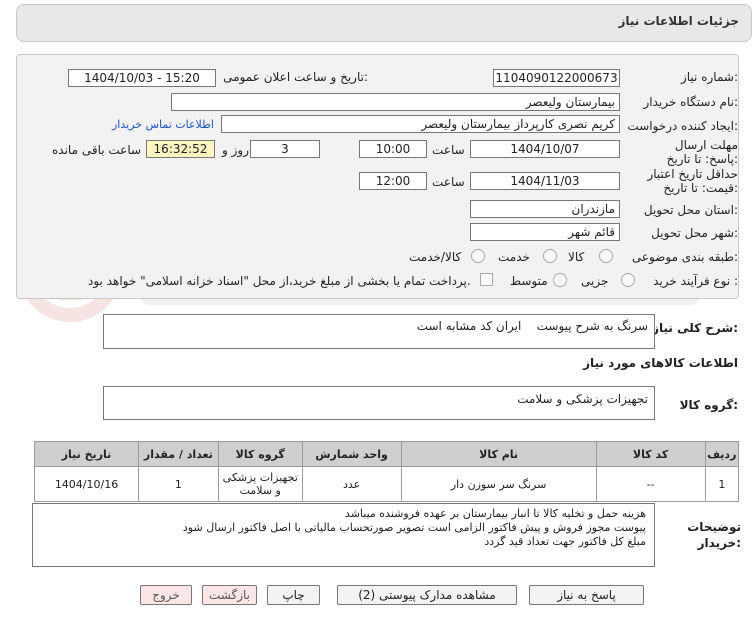  Describe the element at coordinates (384, 23) in the screenshot. I see `page-header: جزئیات اطلاعات نیاز` at that location.